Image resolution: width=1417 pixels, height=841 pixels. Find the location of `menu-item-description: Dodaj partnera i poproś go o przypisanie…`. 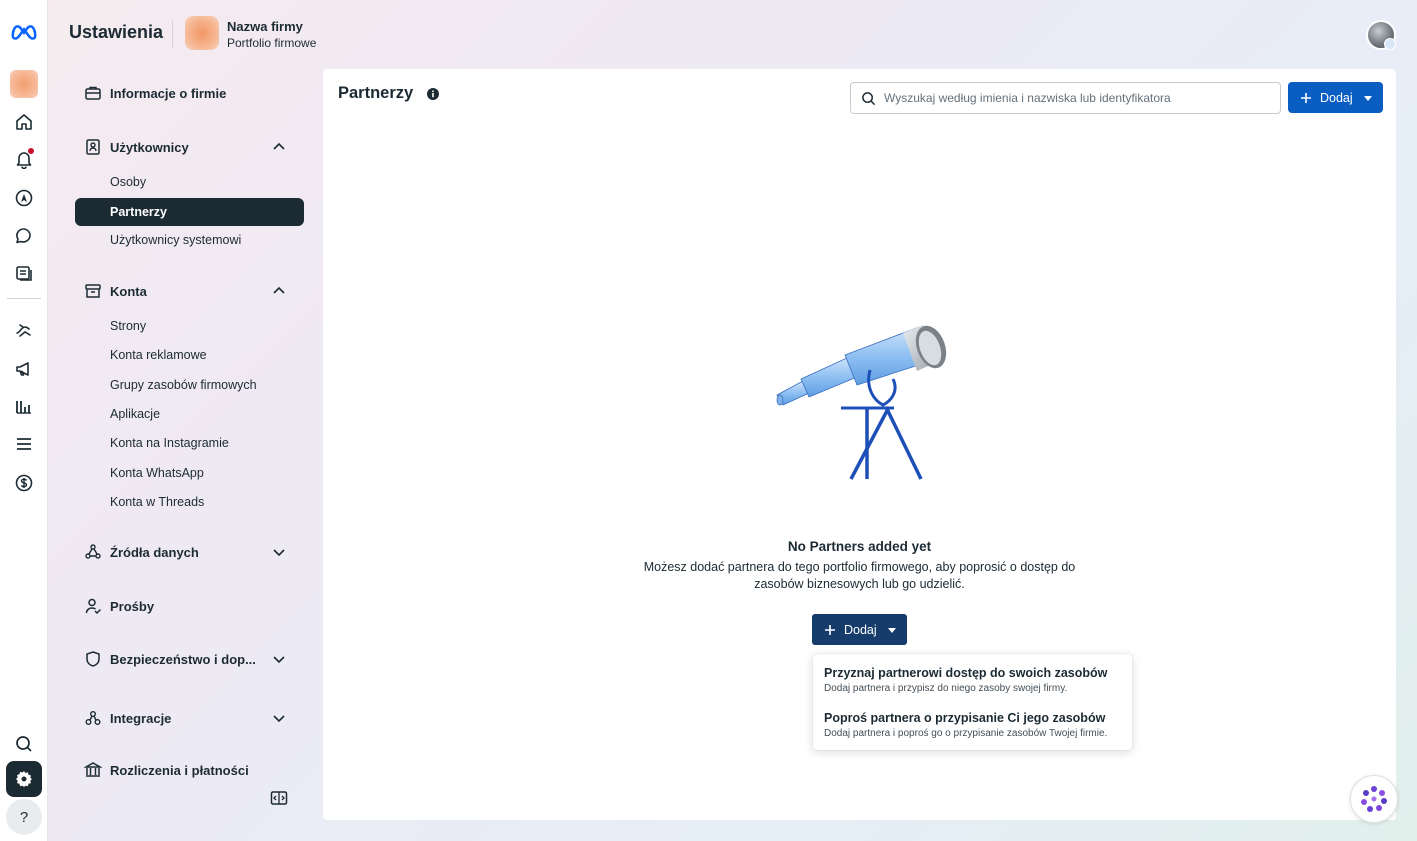

menu-item-description: Dodaj partnera i poproś go o przypisanie… is located at coordinates (966, 733).